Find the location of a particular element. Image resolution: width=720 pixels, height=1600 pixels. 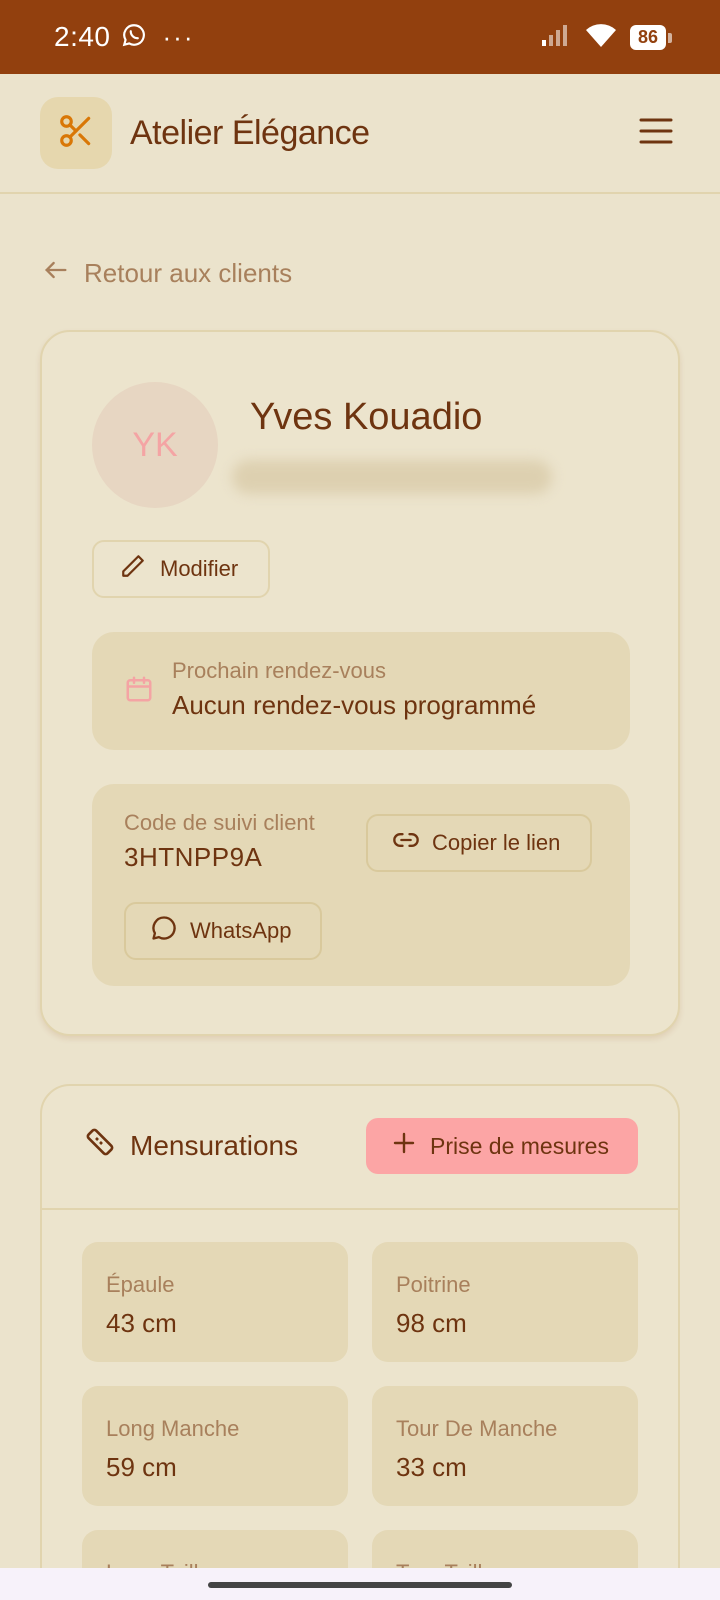

measurement-label: Poitrine is located at coordinates (433, 1284).